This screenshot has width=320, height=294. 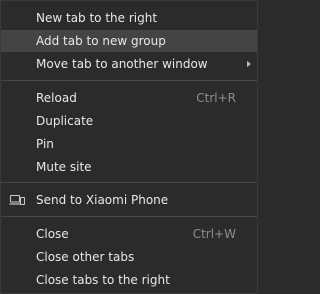 I want to click on menu-item-label: Reload, so click(x=56, y=98).